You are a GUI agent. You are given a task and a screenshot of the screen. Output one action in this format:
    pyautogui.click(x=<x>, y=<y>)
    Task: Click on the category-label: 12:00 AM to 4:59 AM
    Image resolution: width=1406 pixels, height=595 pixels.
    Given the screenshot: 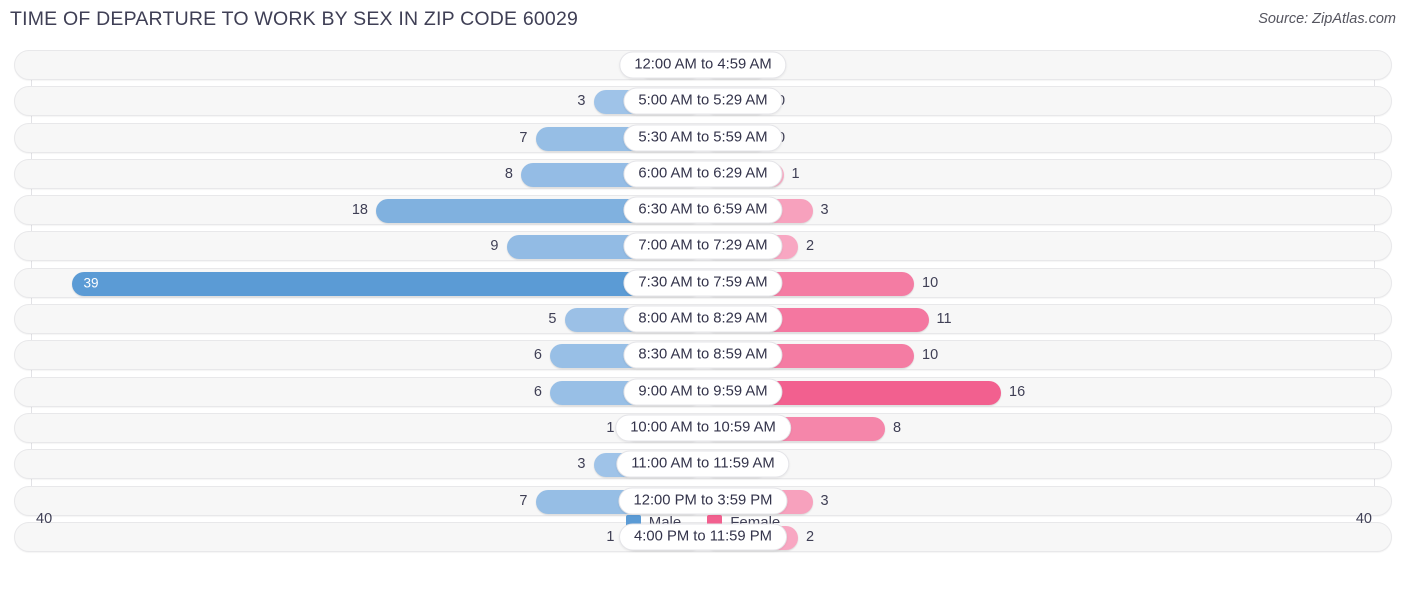 What is the action you would take?
    pyautogui.click(x=703, y=65)
    